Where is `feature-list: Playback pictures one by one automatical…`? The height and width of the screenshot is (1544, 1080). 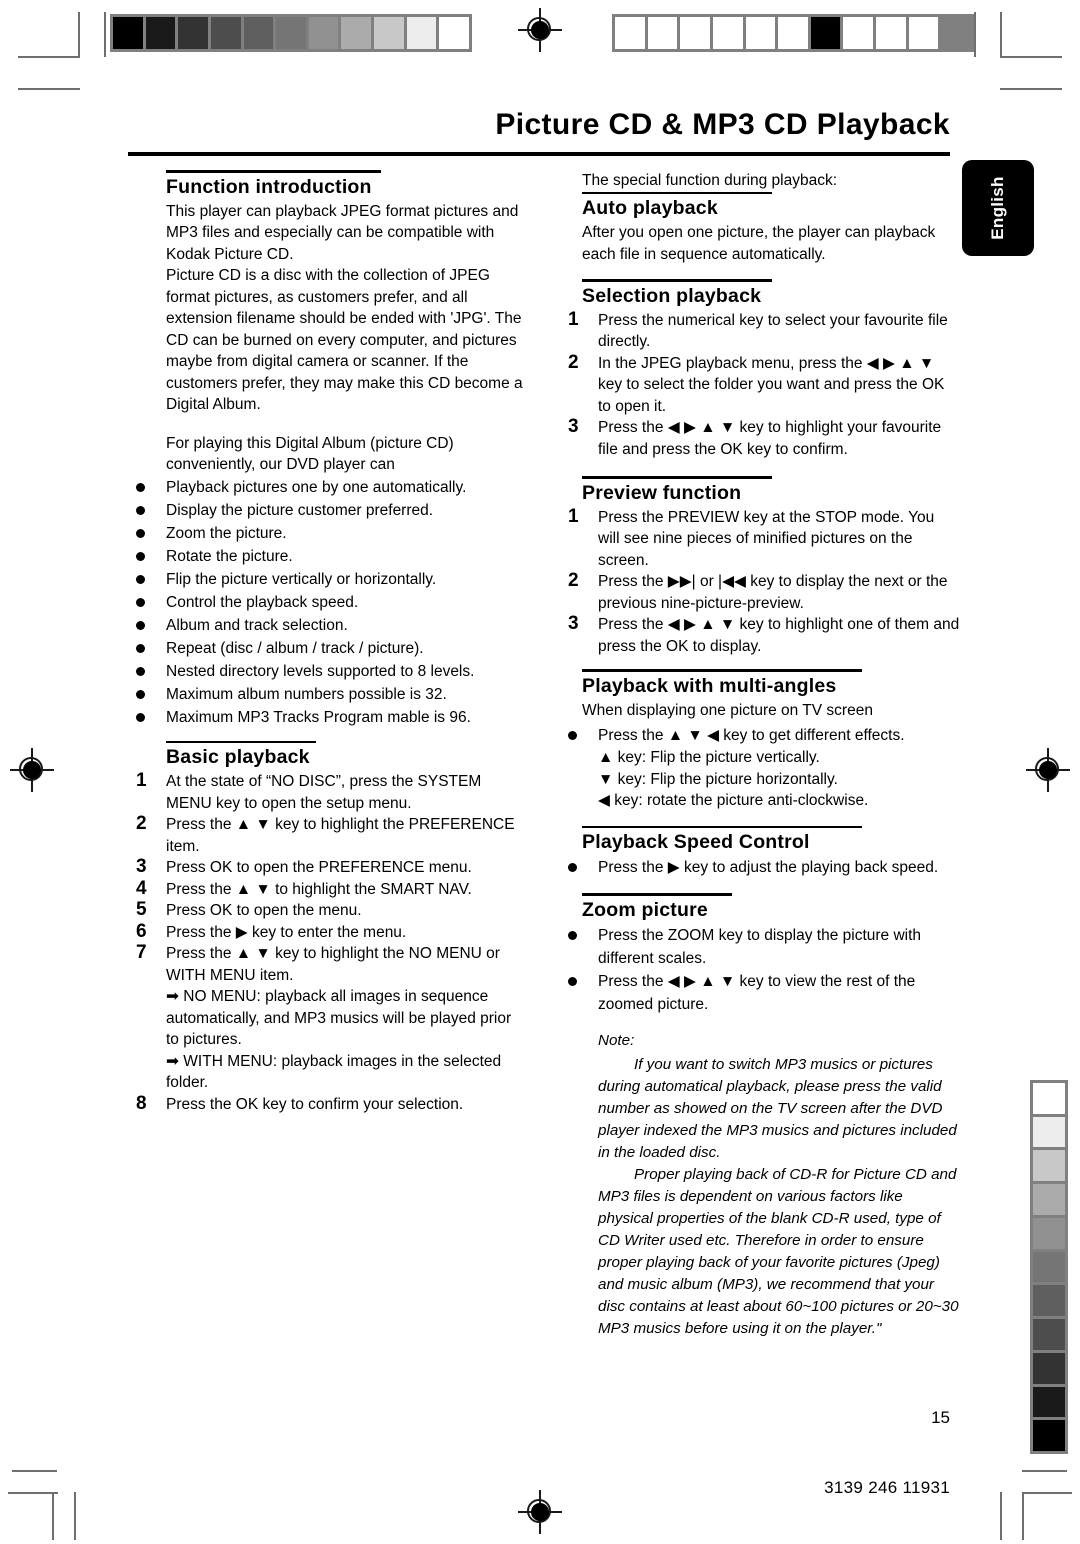 feature-list: Playback pictures one by one automatical… is located at coordinates (328, 602).